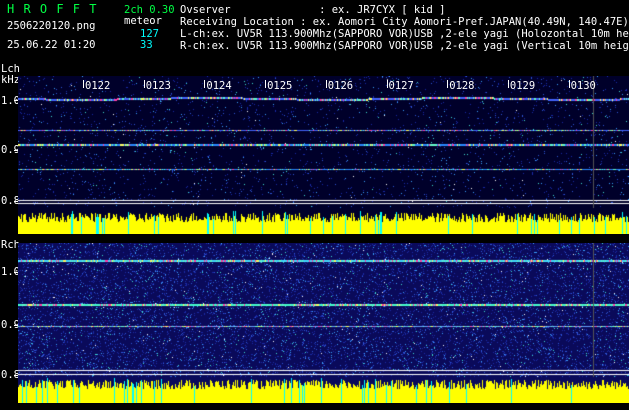 The image size is (629, 410). What do you see at coordinates (51, 26) in the screenshot?
I see `filename-label: 2506220120.png` at bounding box center [51, 26].